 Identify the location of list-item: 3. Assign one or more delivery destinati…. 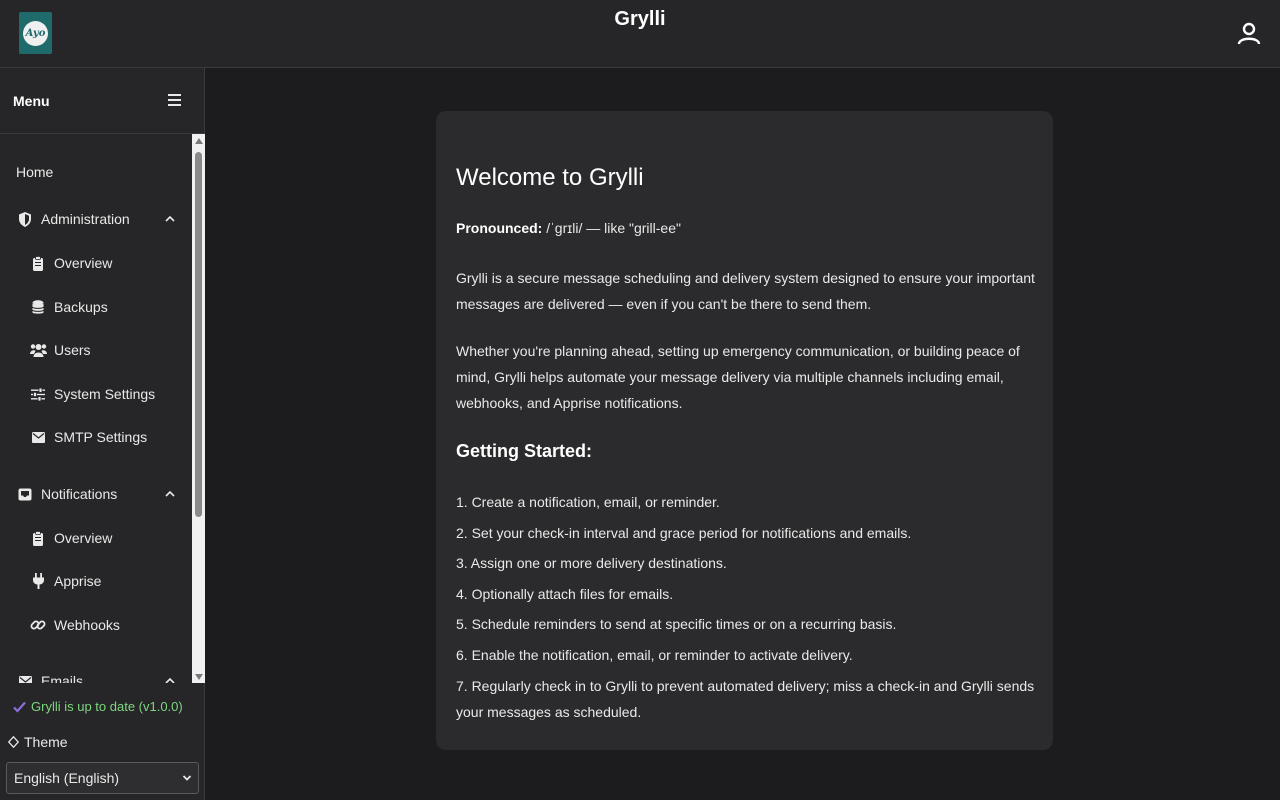
(591, 563).